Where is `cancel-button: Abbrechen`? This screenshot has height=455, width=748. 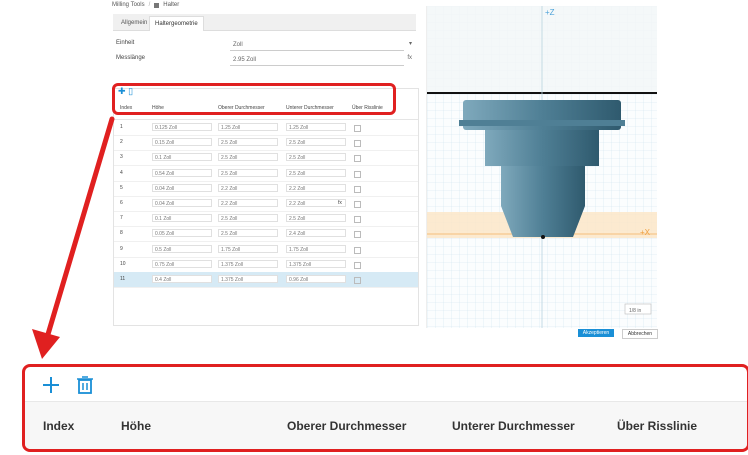
cancel-button: Abbrechen is located at coordinates (640, 334).